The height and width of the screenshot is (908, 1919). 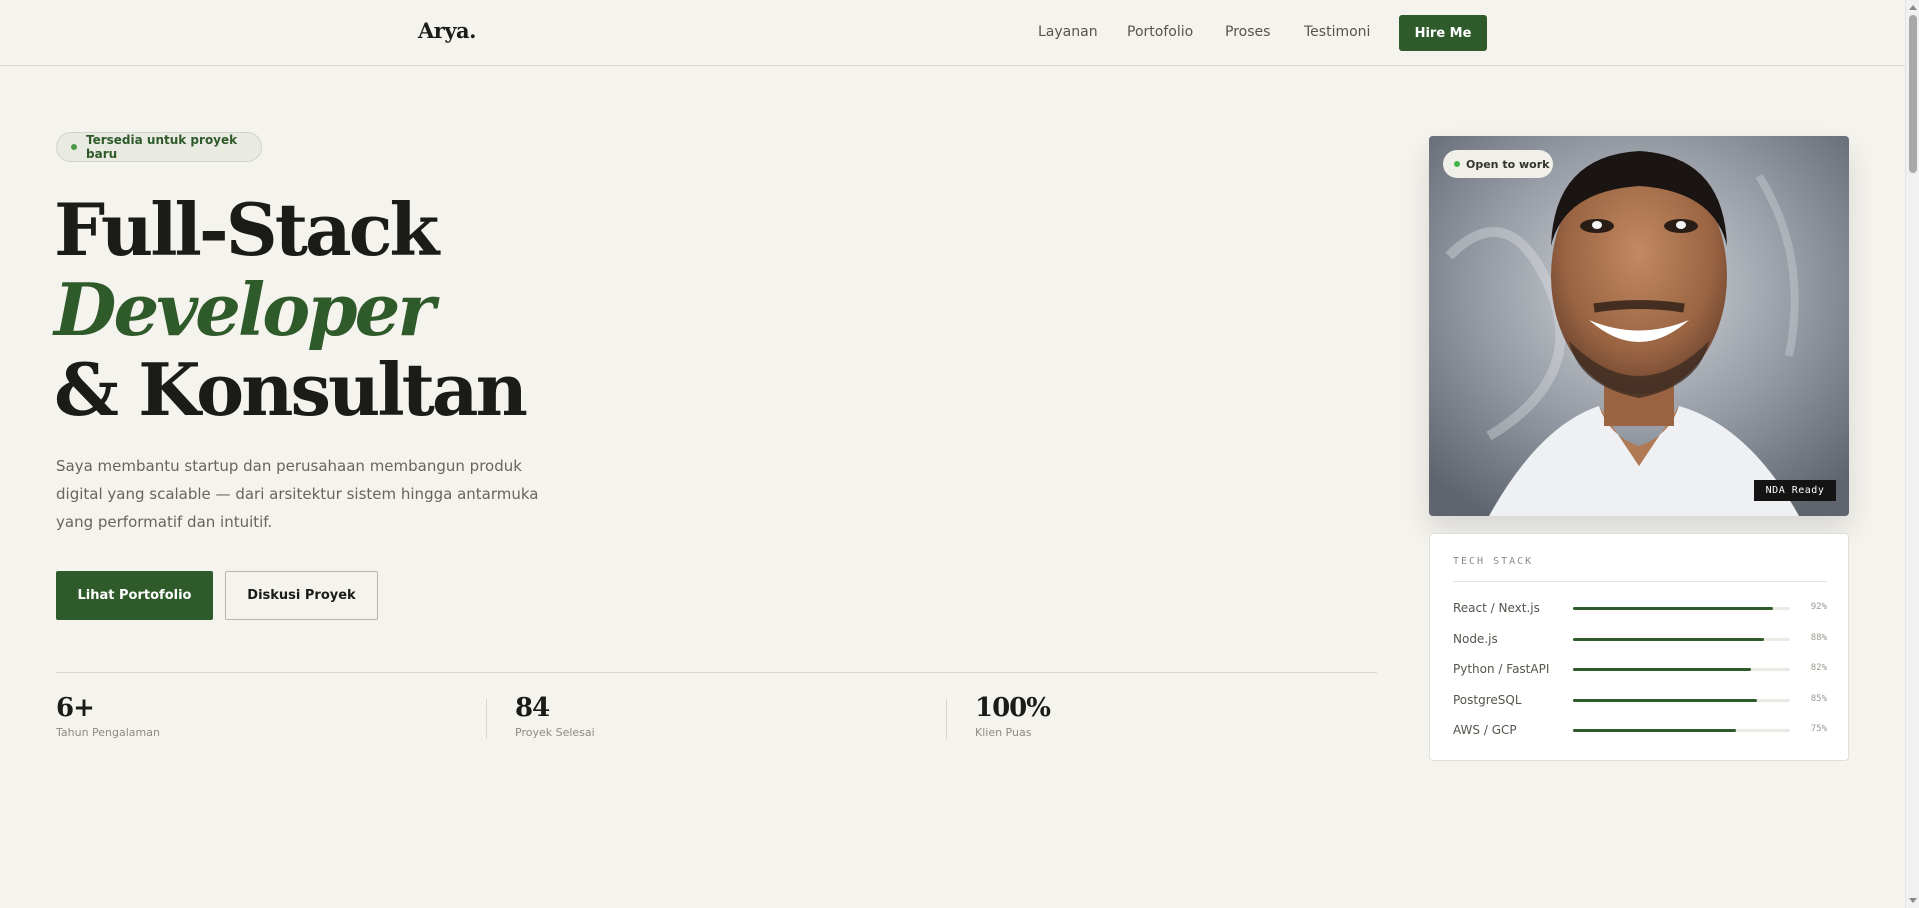 What do you see at coordinates (555, 732) in the screenshot?
I see `stat-label: Proyek Selesai` at bounding box center [555, 732].